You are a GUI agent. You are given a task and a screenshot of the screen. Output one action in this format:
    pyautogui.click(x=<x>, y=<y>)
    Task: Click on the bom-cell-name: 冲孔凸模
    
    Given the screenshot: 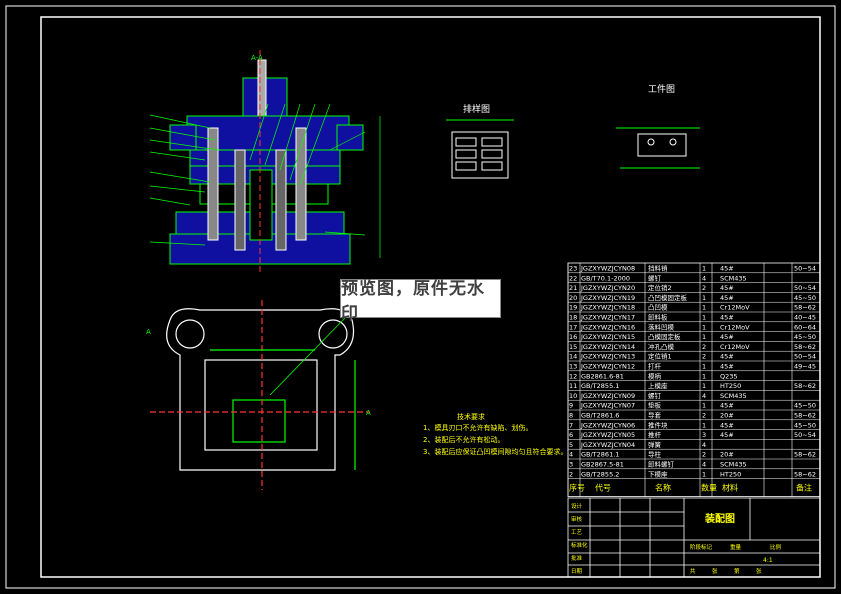 What is the action you would take?
    pyautogui.click(x=661, y=346)
    